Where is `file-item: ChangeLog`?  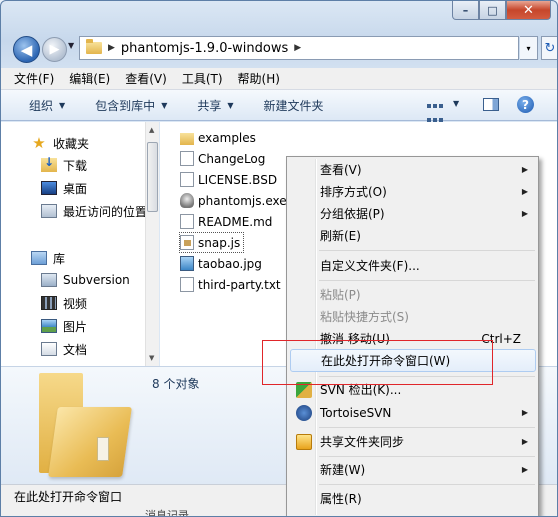
file-item: ChangeLog is located at coordinates (222, 158).